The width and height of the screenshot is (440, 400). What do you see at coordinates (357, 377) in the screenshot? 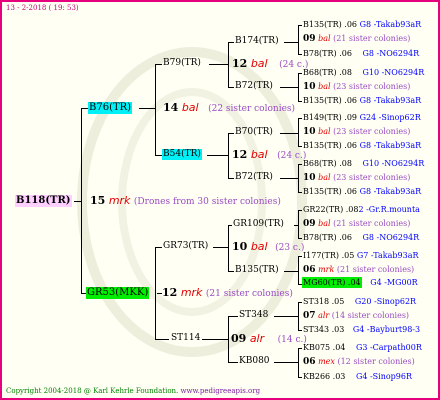
I see `leaf-entry: KB266 .03 G4 -Sinop96R` at bounding box center [357, 377].